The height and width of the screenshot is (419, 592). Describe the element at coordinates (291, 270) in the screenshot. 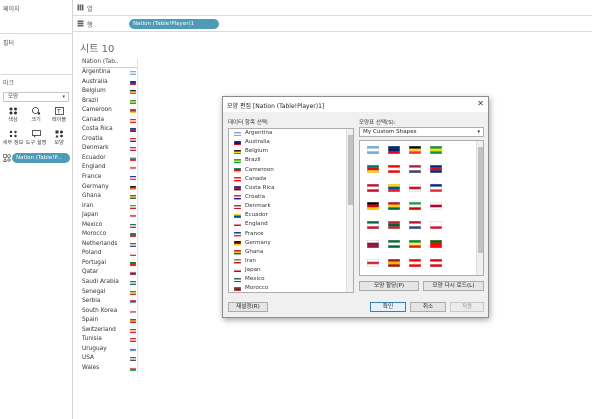

I see `data-item-row: Japan` at that location.